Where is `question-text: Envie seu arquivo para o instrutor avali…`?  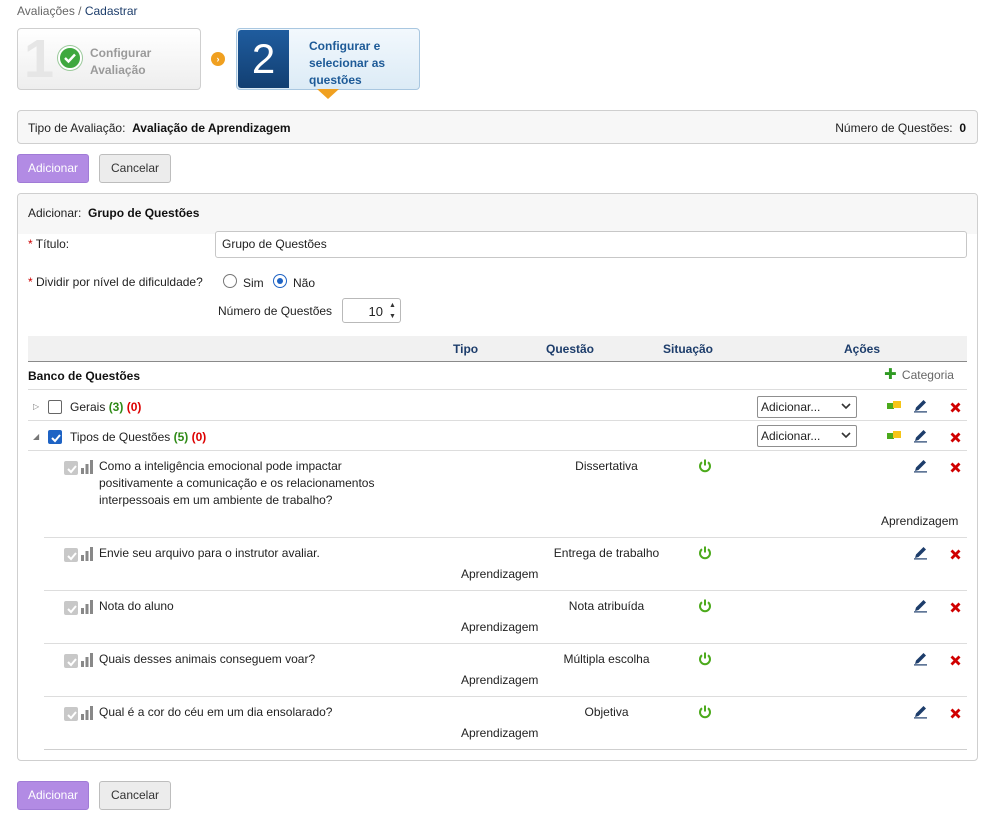 question-text: Envie seu arquivo para o instrutor avali… is located at coordinates (209, 553).